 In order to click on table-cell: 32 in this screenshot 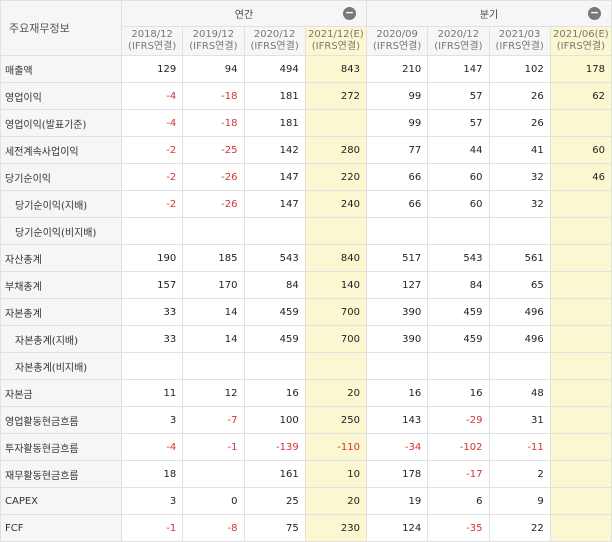, I will do `click(519, 204)`.